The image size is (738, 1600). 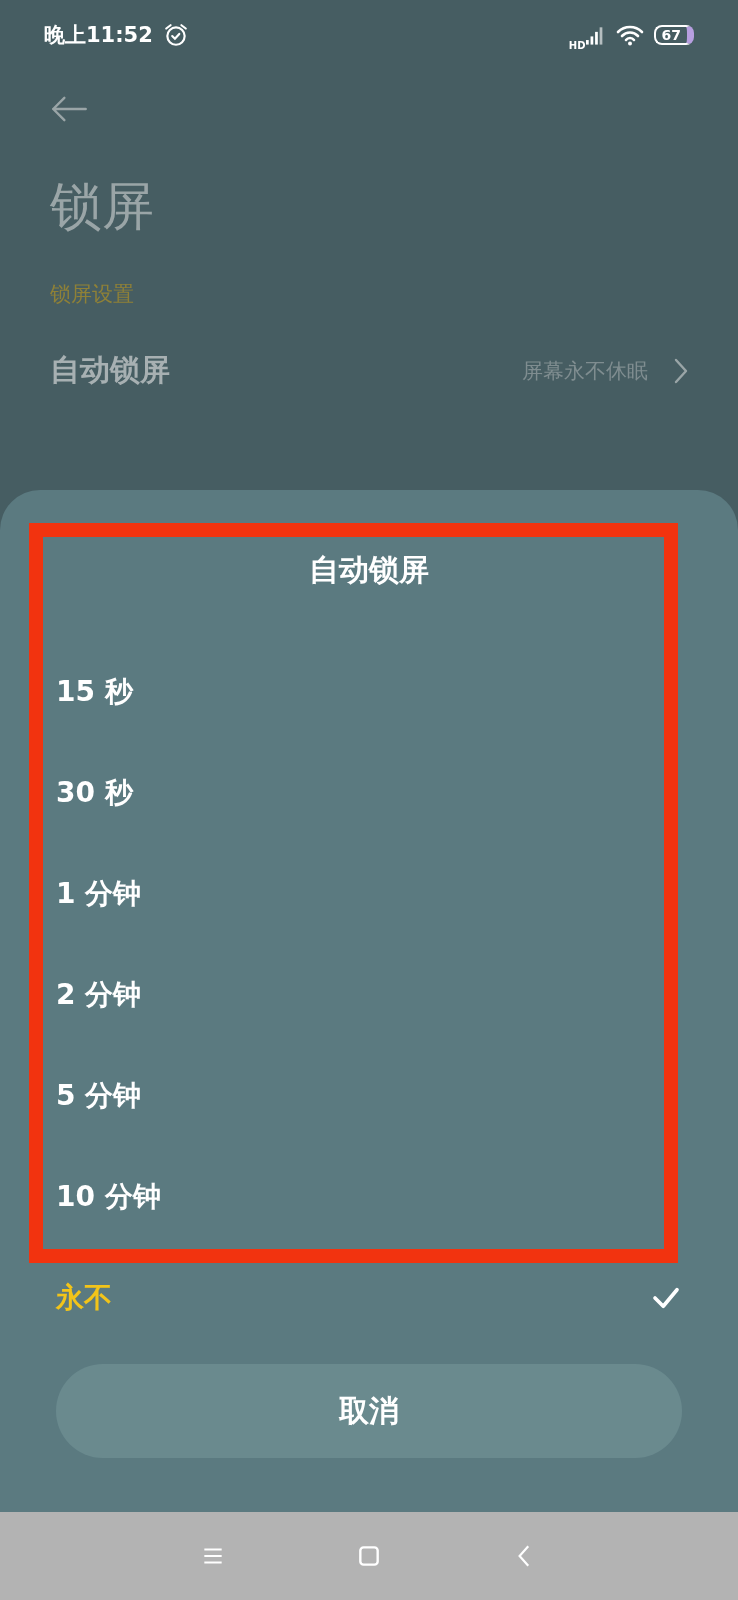 I want to click on option-item: 5 分钟, so click(x=369, y=1095).